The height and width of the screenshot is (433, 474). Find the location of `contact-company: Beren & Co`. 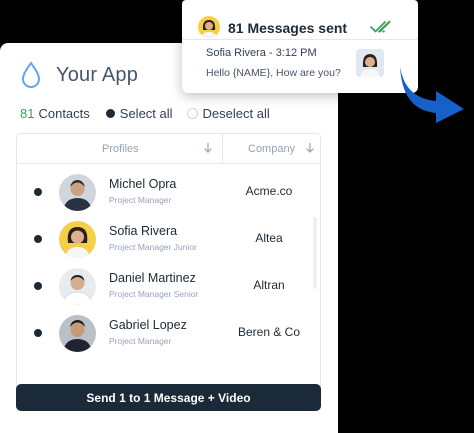

contact-company: Beren & Co is located at coordinates (269, 332).